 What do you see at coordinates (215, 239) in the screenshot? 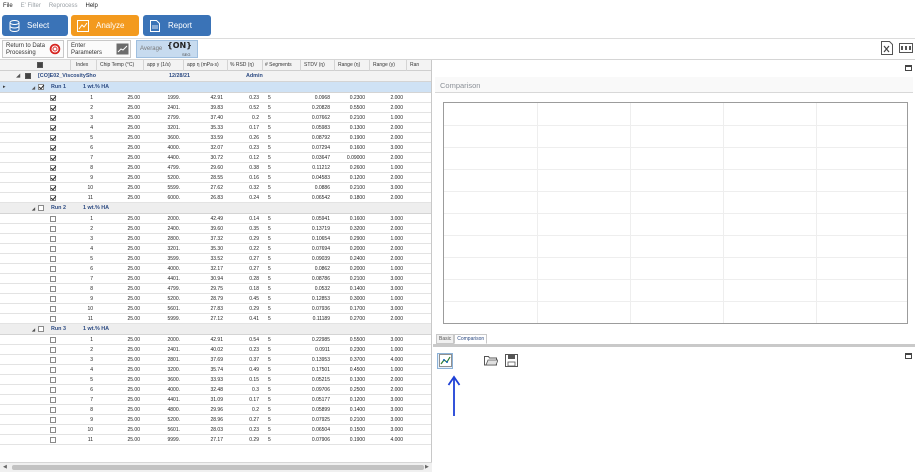
I see `table-row: 3 25.00 2800. 37.32 0.29 5 0.10654 0.2900 1.000` at bounding box center [215, 239].